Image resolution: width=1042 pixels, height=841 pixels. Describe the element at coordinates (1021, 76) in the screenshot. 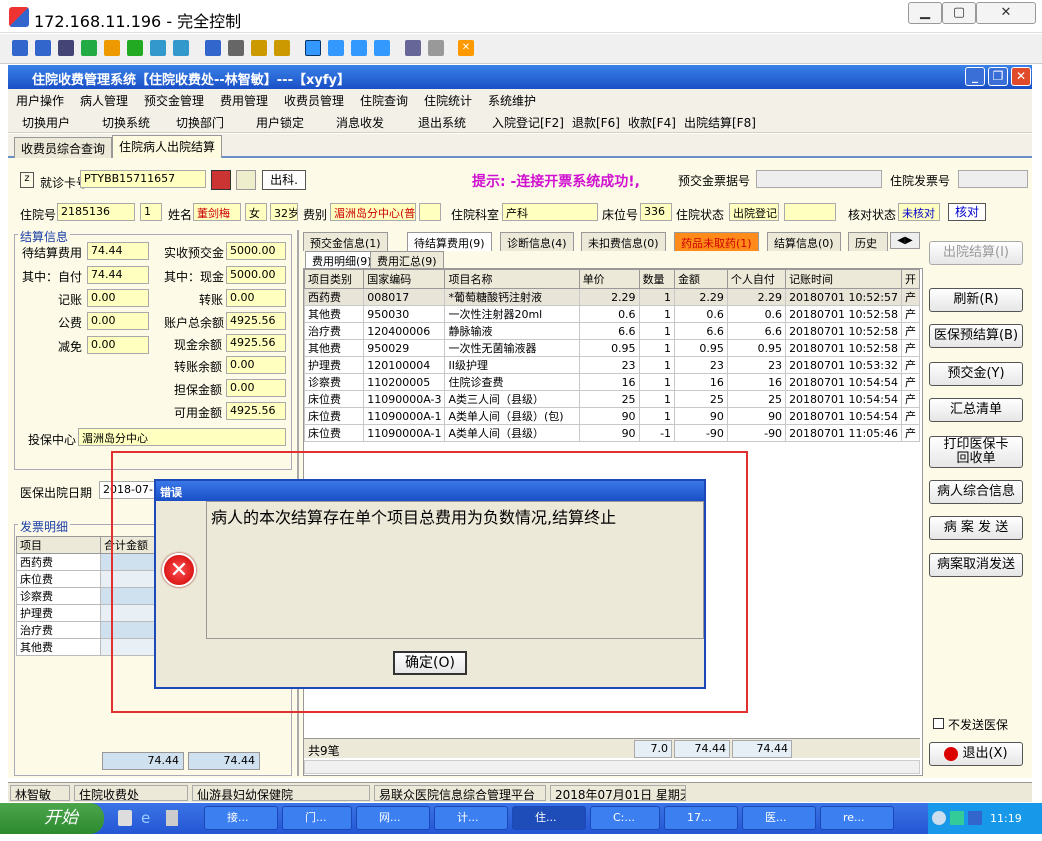

I see `app-close-button: ✕` at that location.